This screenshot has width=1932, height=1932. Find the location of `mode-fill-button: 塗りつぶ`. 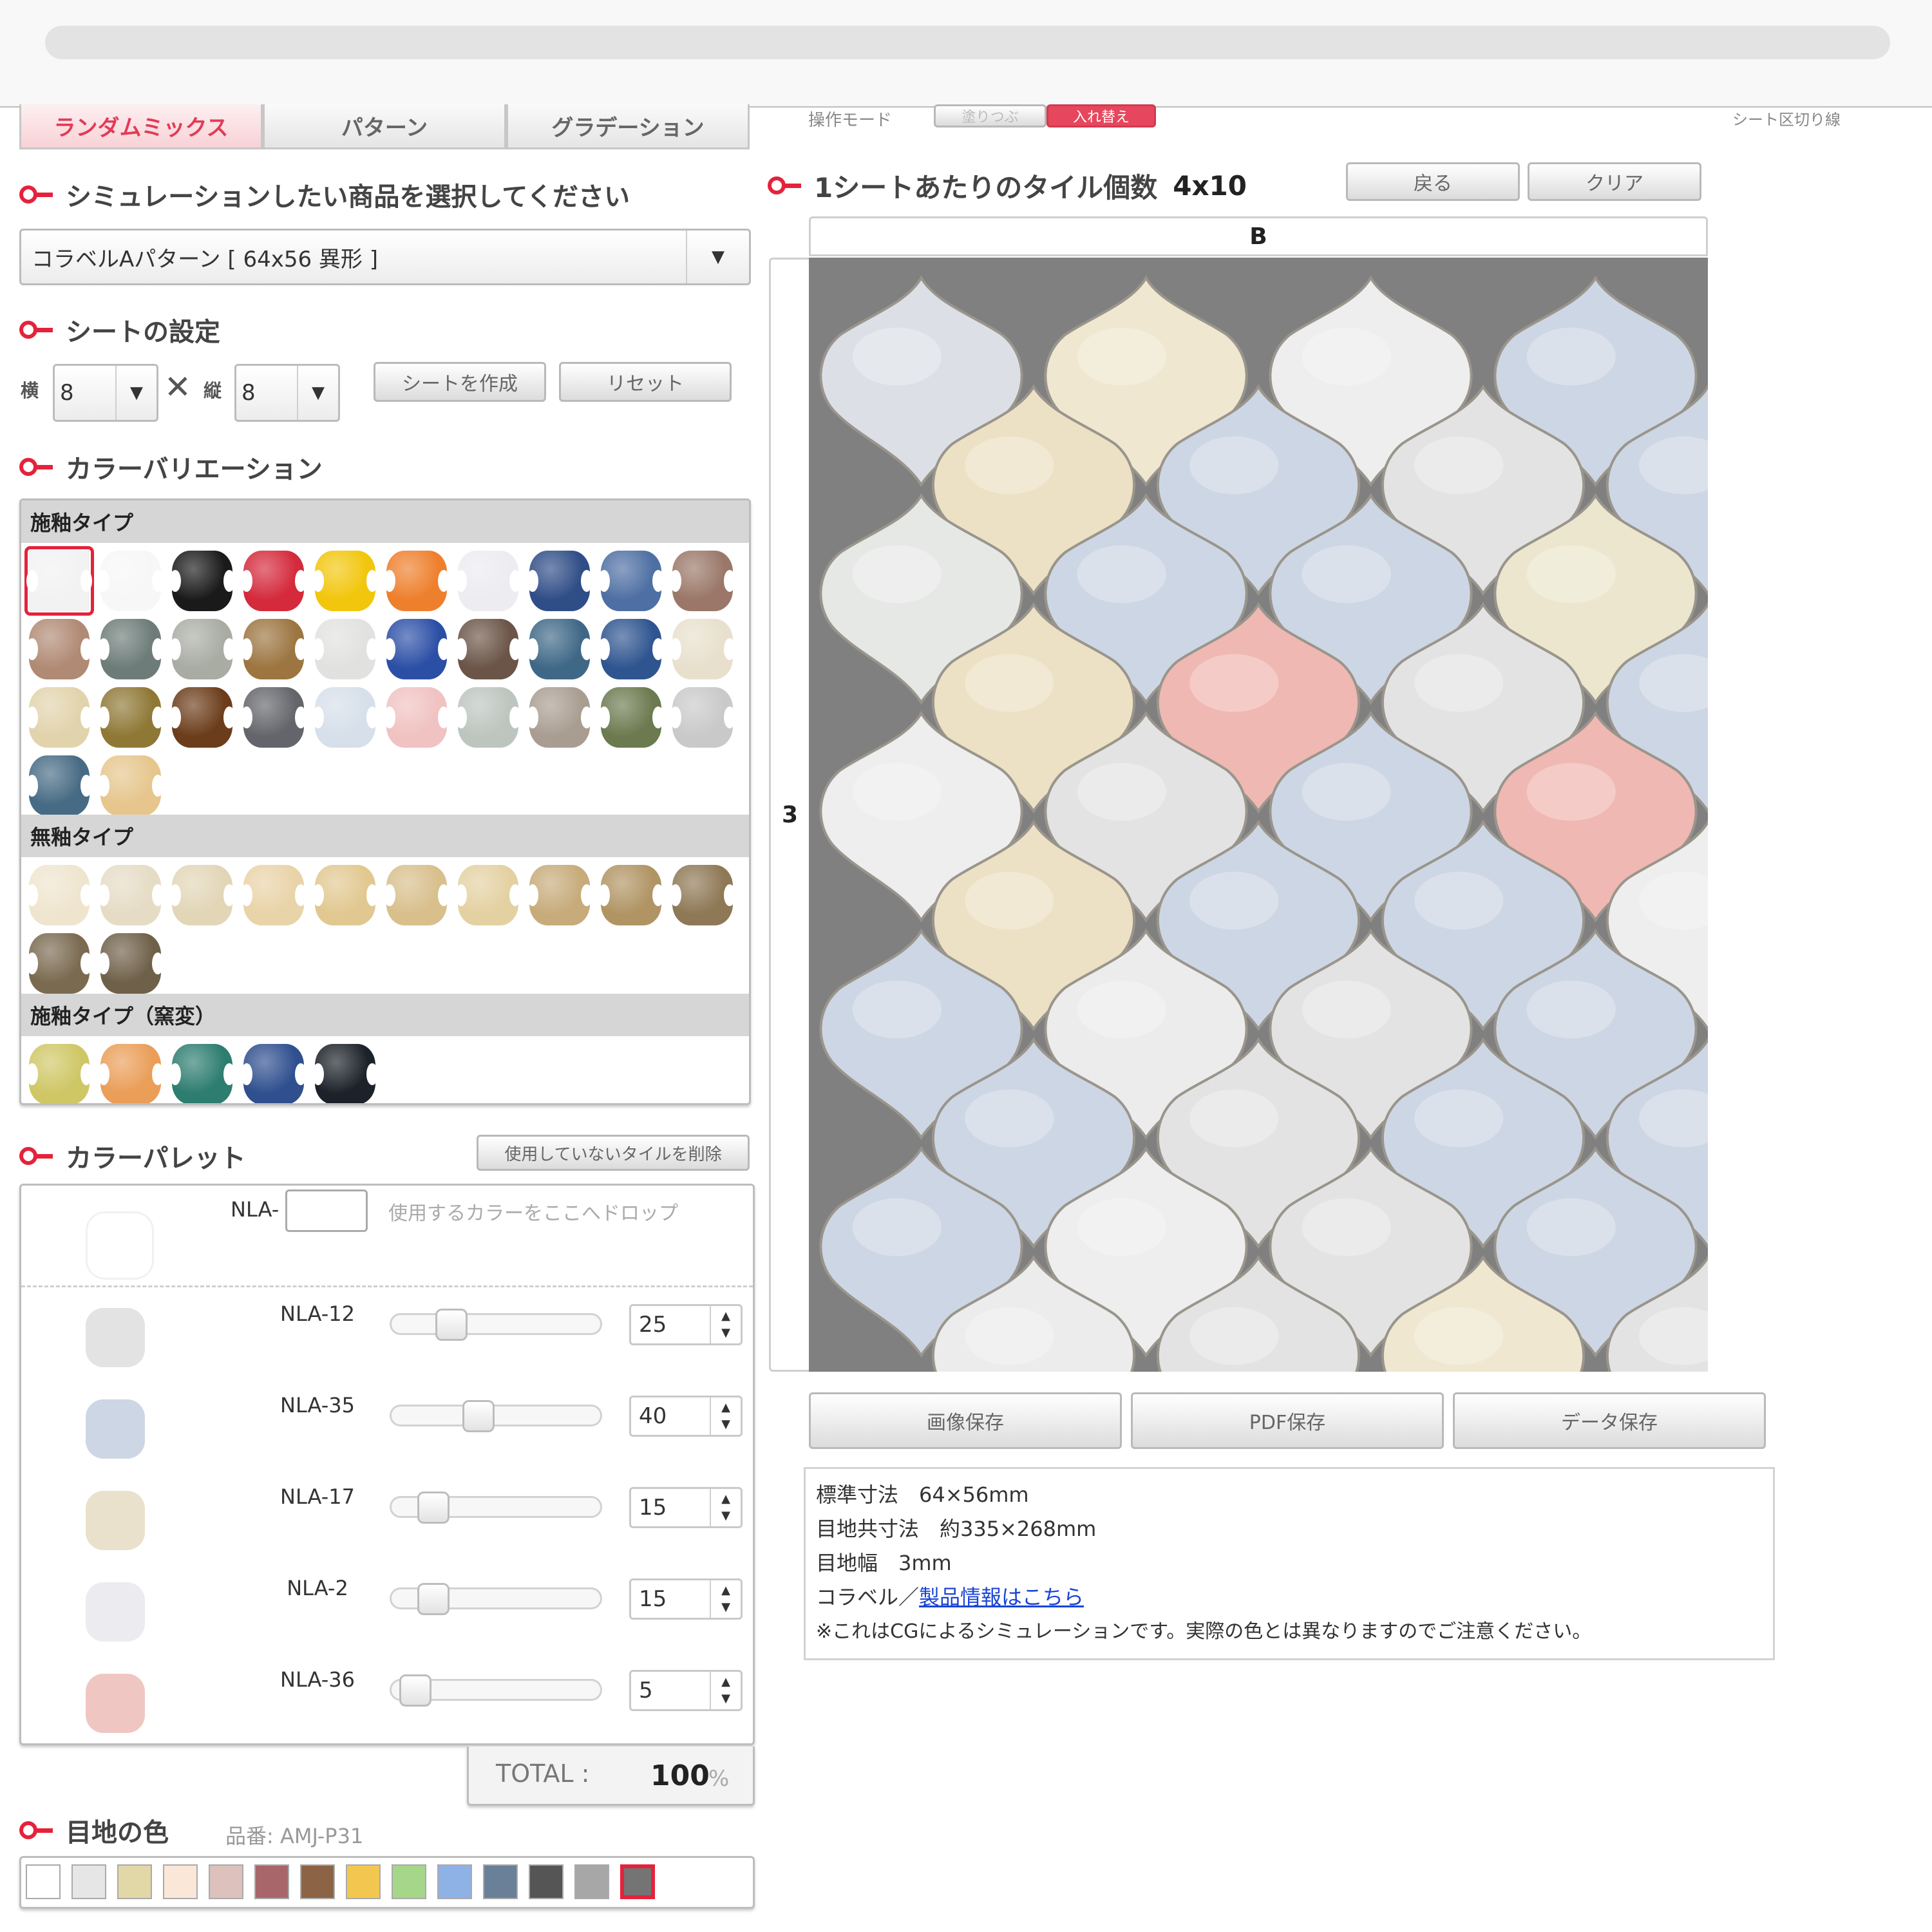

mode-fill-button: 塗りつぶ is located at coordinates (990, 116).